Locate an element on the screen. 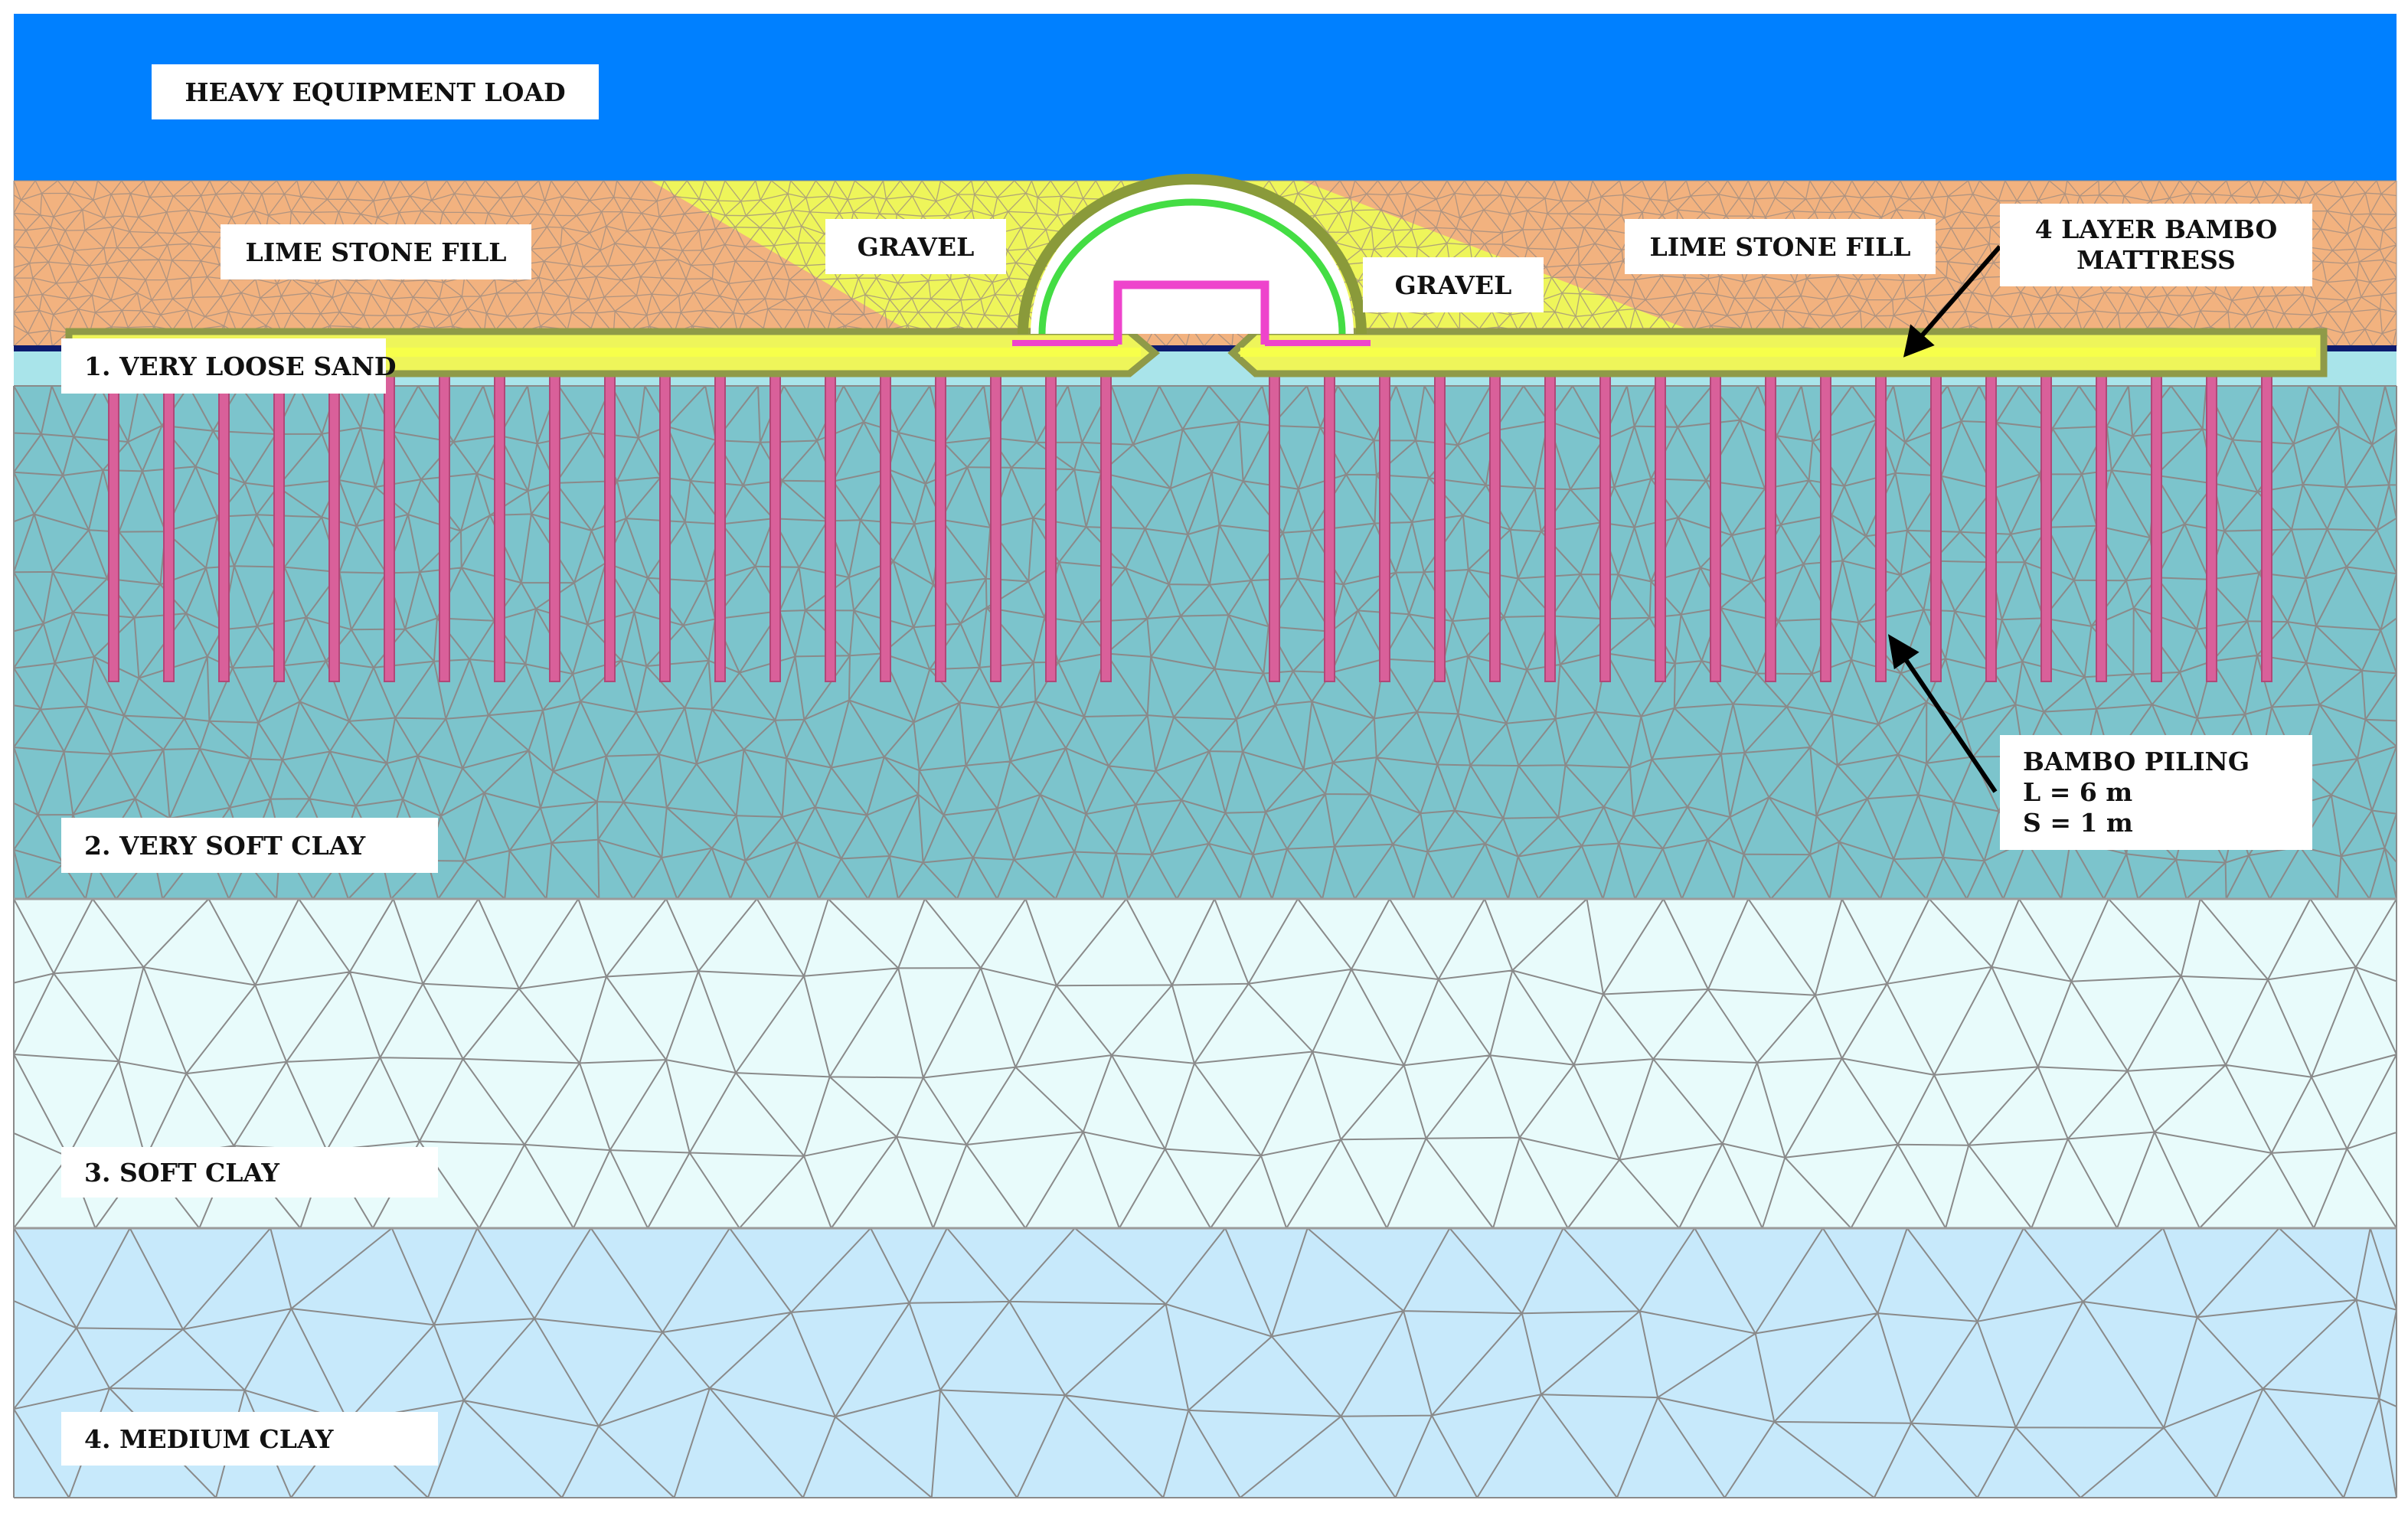  gravel-left-label: GRAVEL is located at coordinates (915, 246).